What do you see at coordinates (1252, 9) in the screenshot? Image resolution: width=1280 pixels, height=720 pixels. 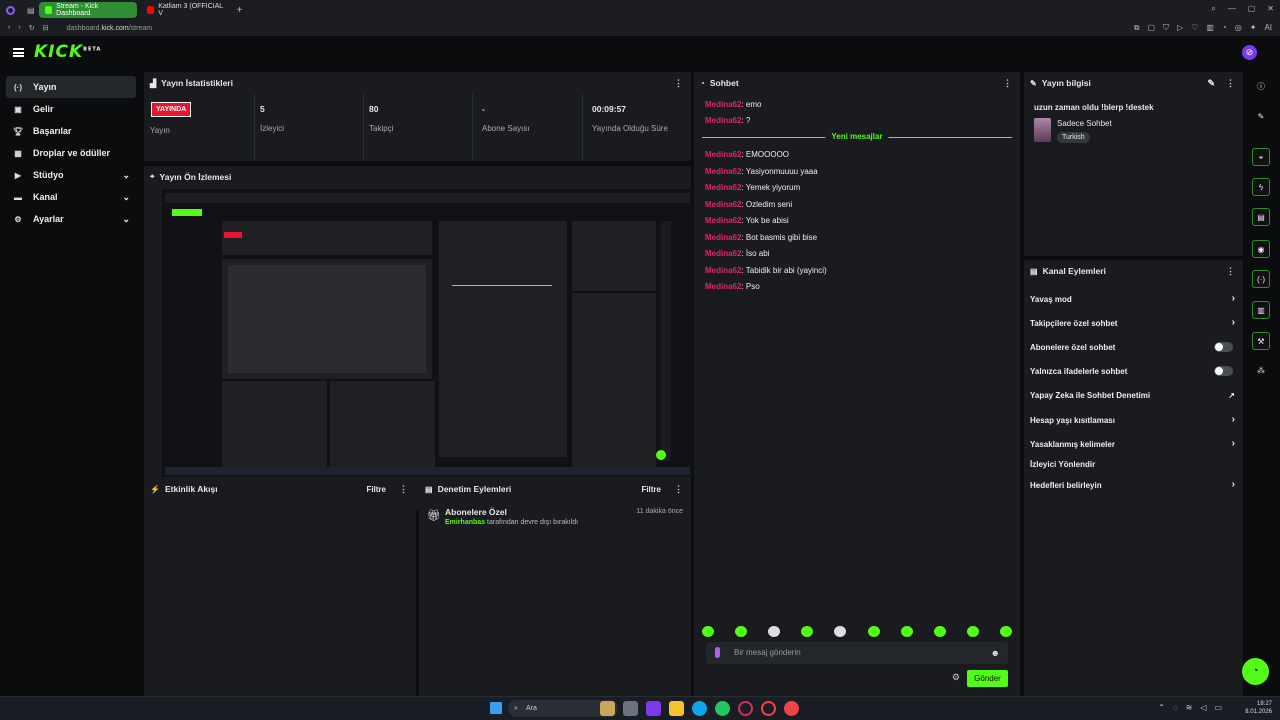 I see `maximize-button: ▢` at bounding box center [1252, 9].